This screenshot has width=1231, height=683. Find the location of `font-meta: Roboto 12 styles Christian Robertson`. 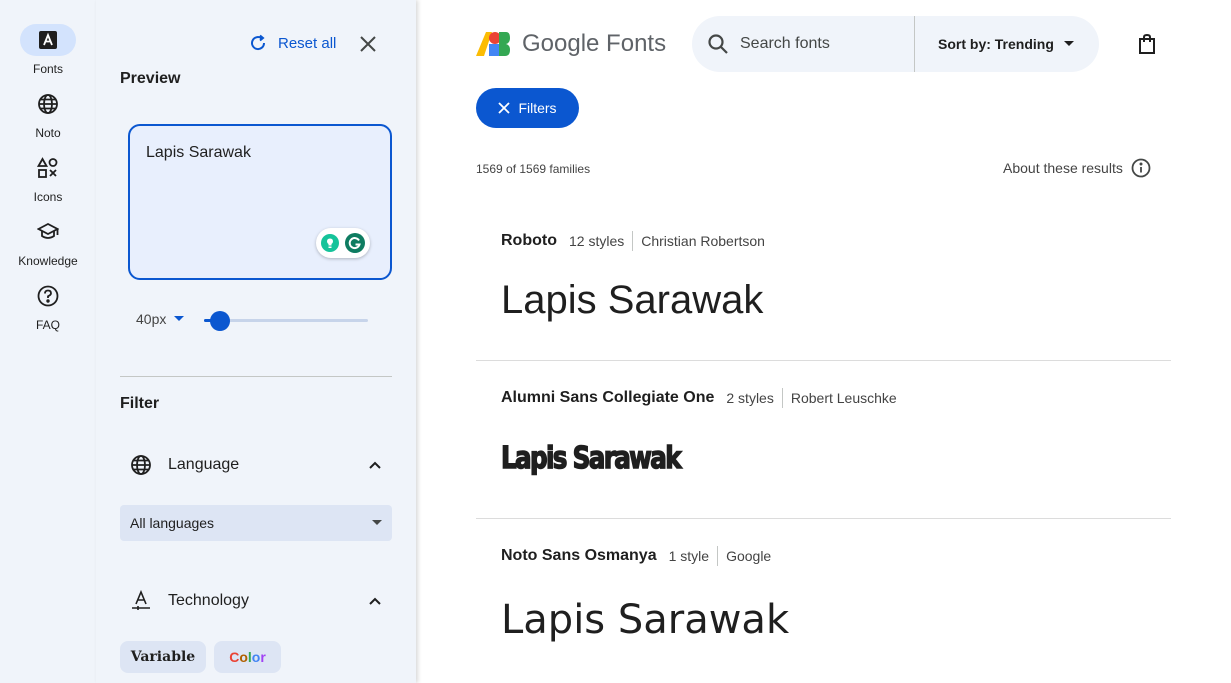

font-meta: Roboto 12 styles Christian Robertson is located at coordinates (633, 241).